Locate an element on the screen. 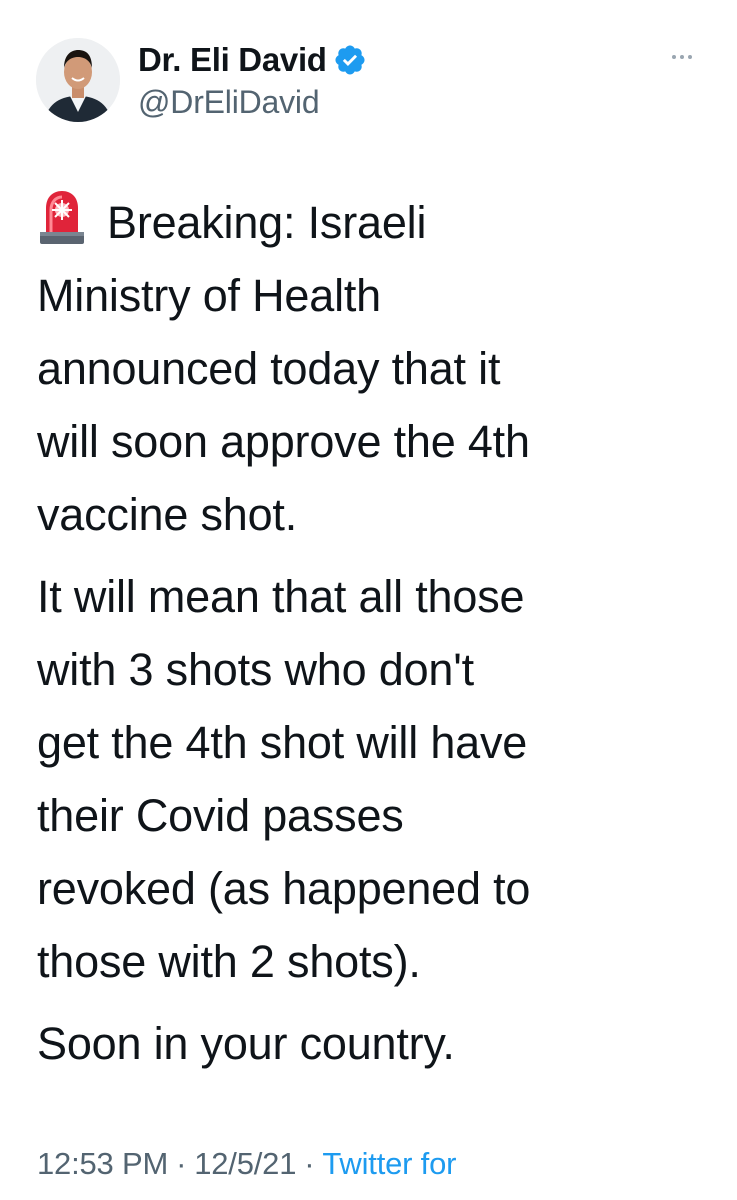  tweet-line: will soon approve the 4th is located at coordinates (283, 441).